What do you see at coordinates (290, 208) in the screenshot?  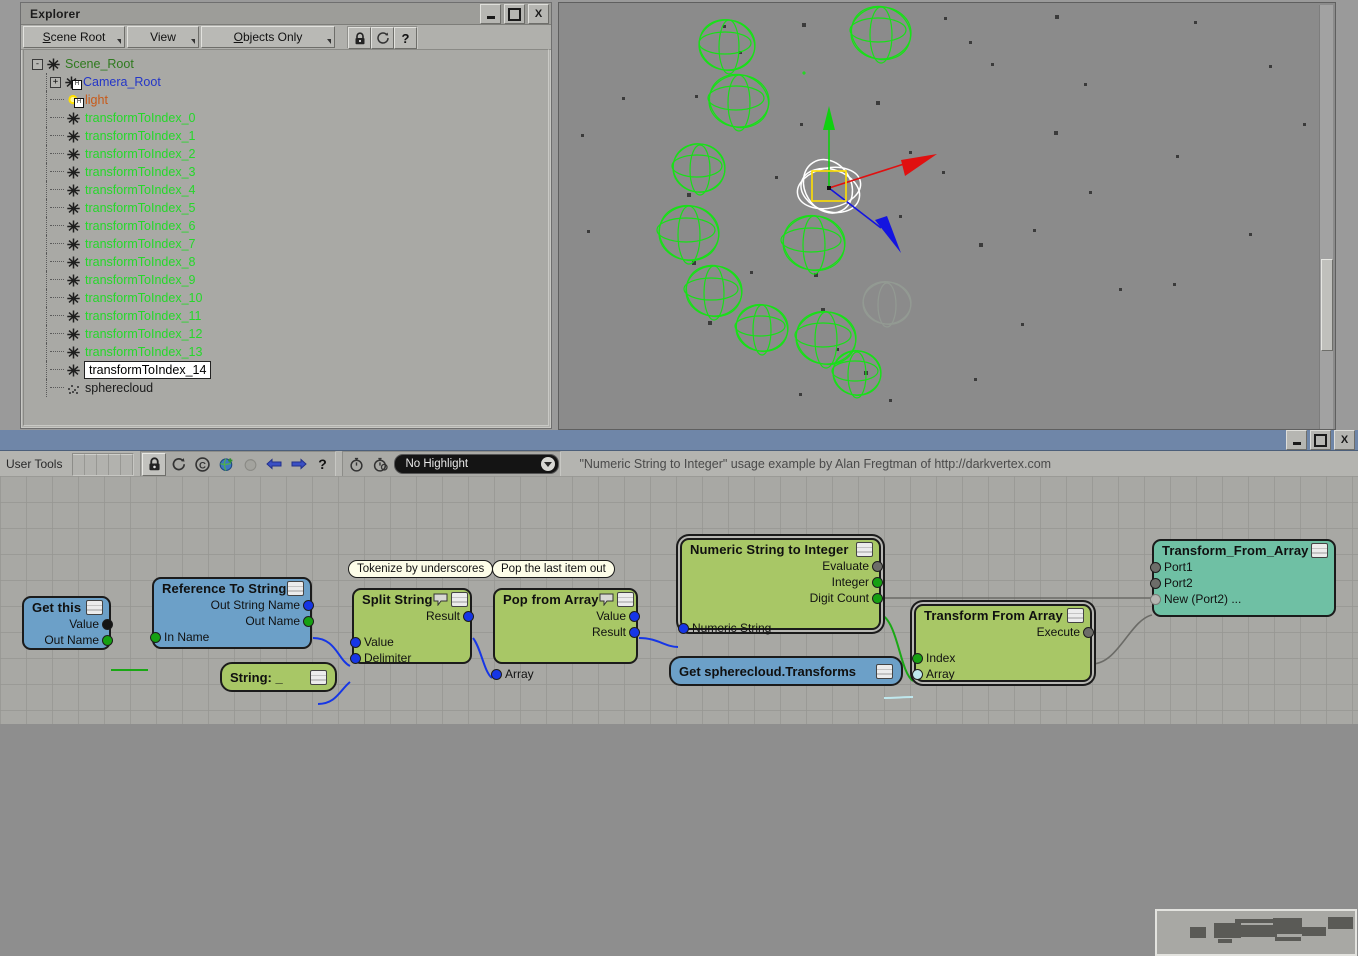 I see `tree-item: transformToIndex_5` at bounding box center [290, 208].